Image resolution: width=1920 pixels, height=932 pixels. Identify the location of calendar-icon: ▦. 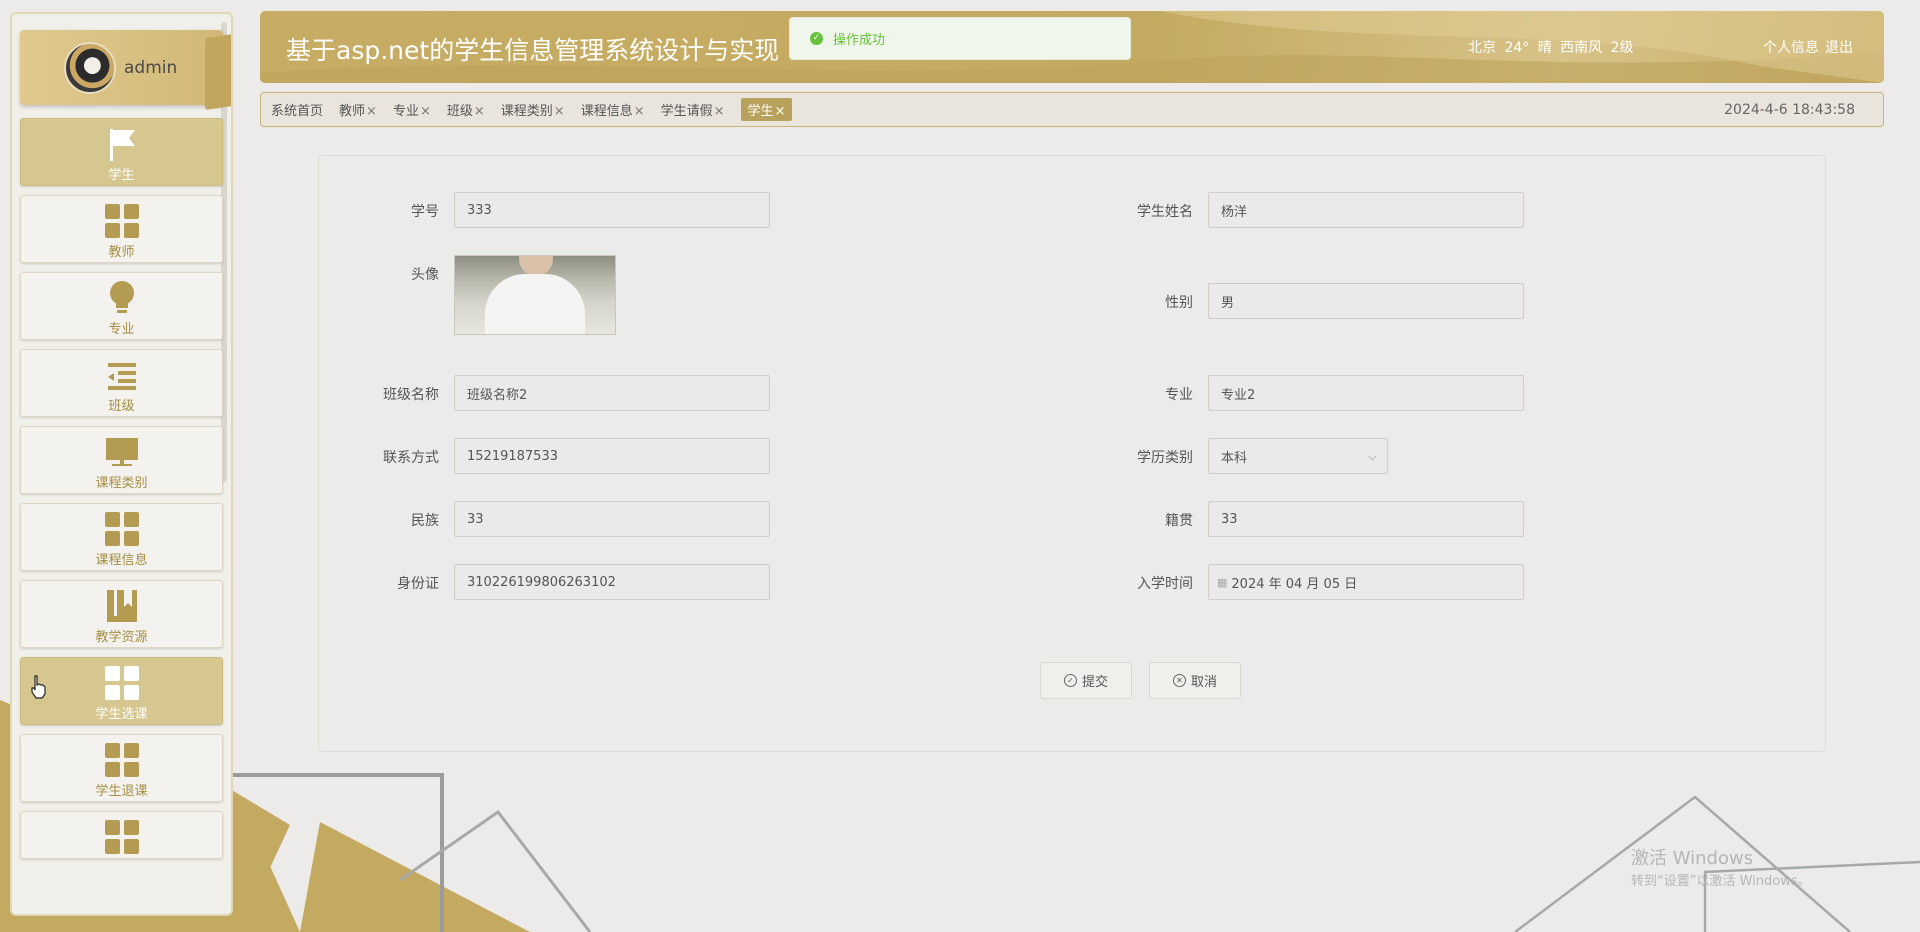
(1222, 582).